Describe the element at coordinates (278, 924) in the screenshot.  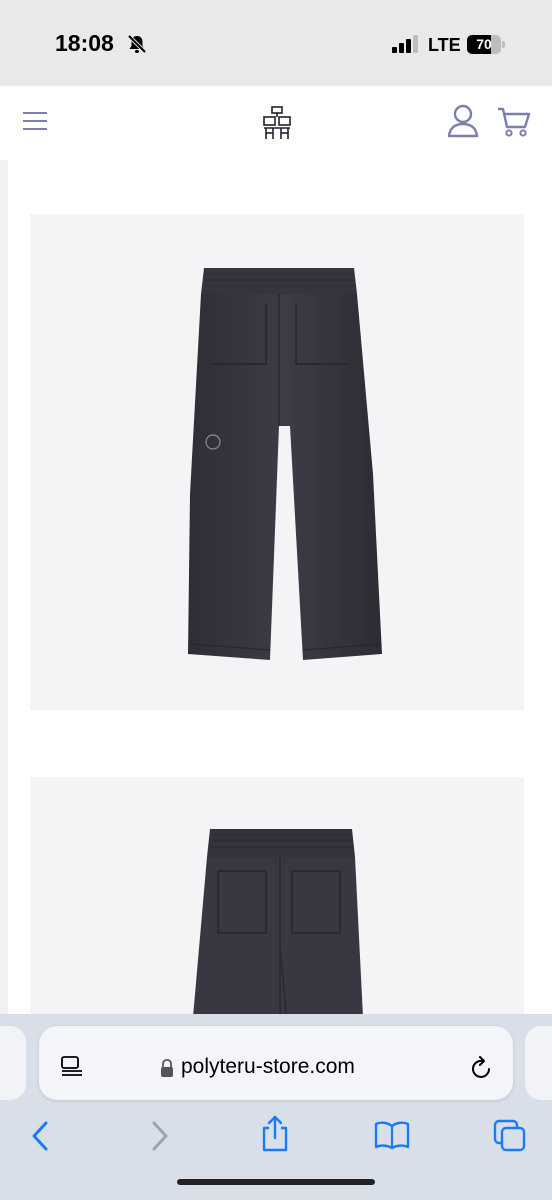
I see `pants-back-illustration` at that location.